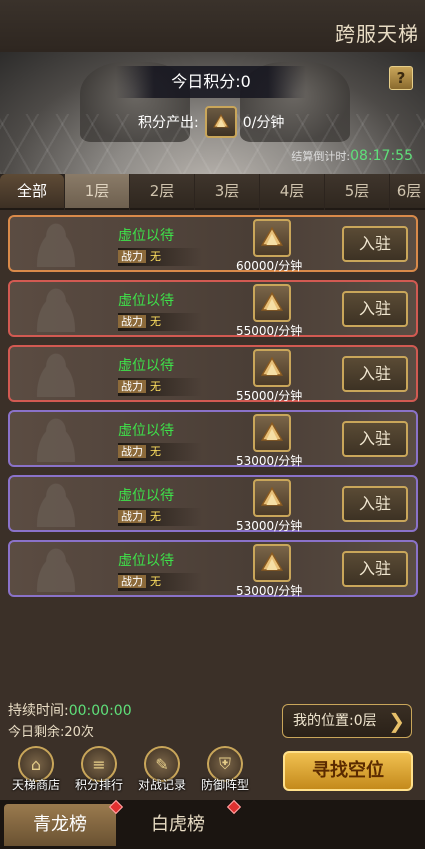  What do you see at coordinates (227, 192) in the screenshot?
I see `tab-floor-3: 3层` at bounding box center [227, 192].